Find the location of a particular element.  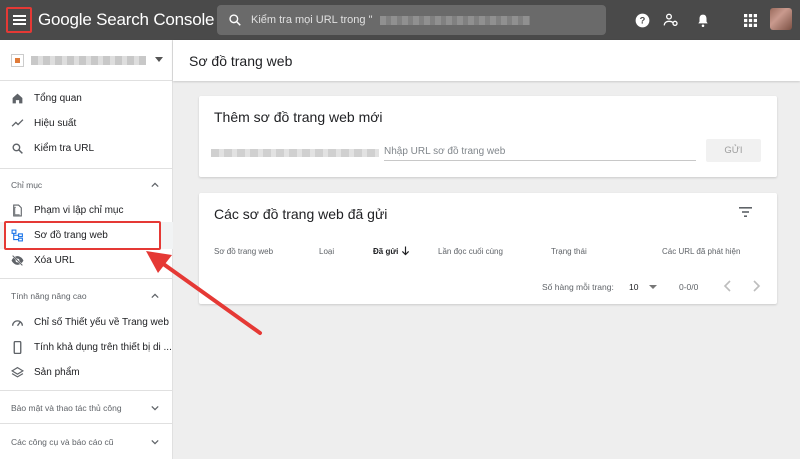

sidebar-item-performance: Hiệu suất is located at coordinates (86, 123).